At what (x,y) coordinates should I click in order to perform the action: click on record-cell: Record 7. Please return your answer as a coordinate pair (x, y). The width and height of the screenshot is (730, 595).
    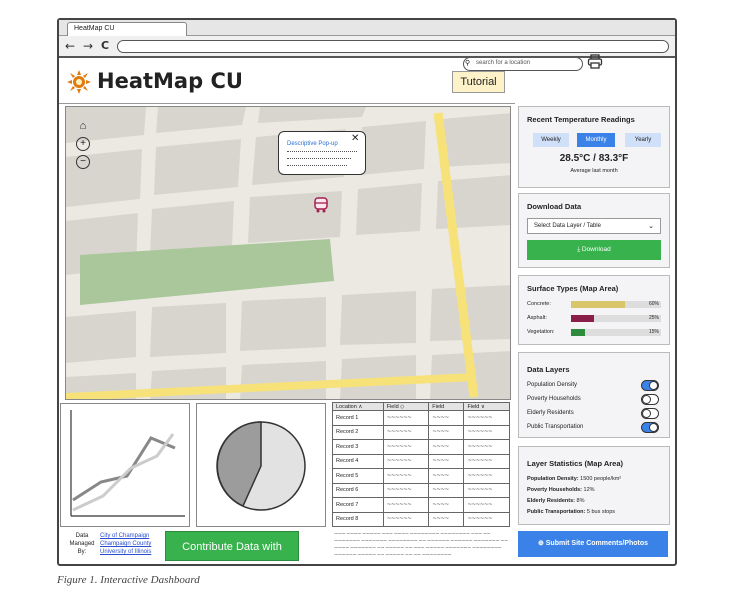
    Looking at the image, I should click on (358, 505).